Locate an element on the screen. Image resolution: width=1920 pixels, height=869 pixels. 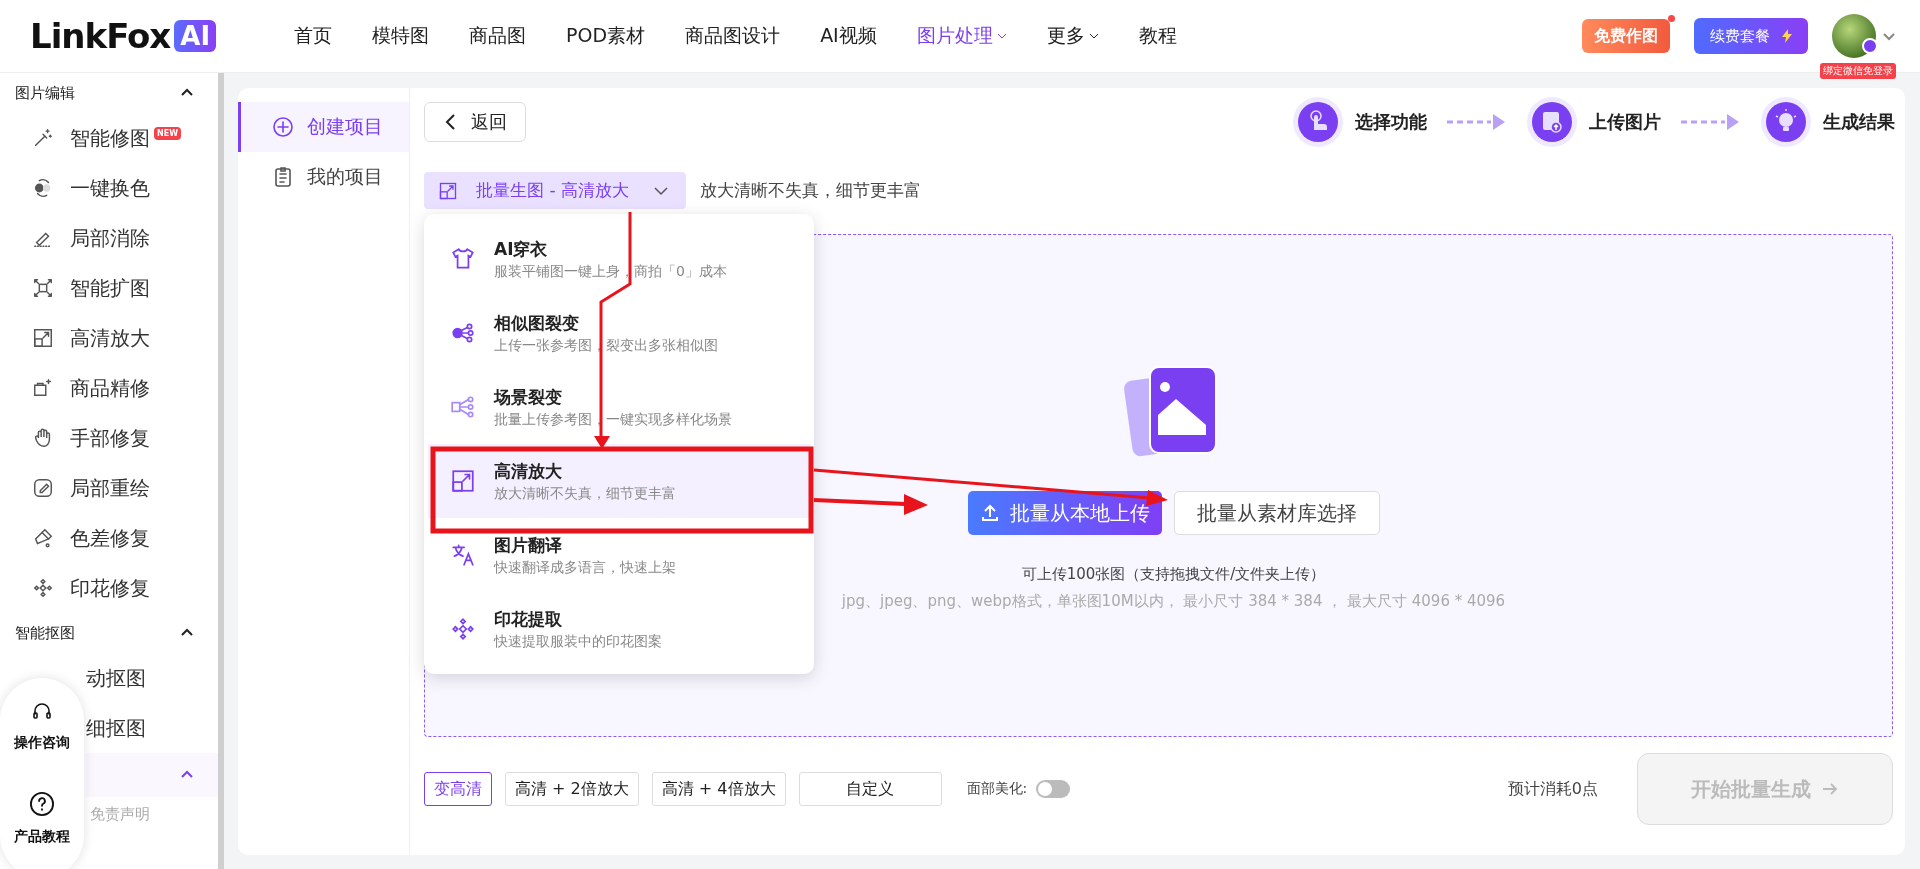
preset-option: 自定义 is located at coordinates (870, 789).